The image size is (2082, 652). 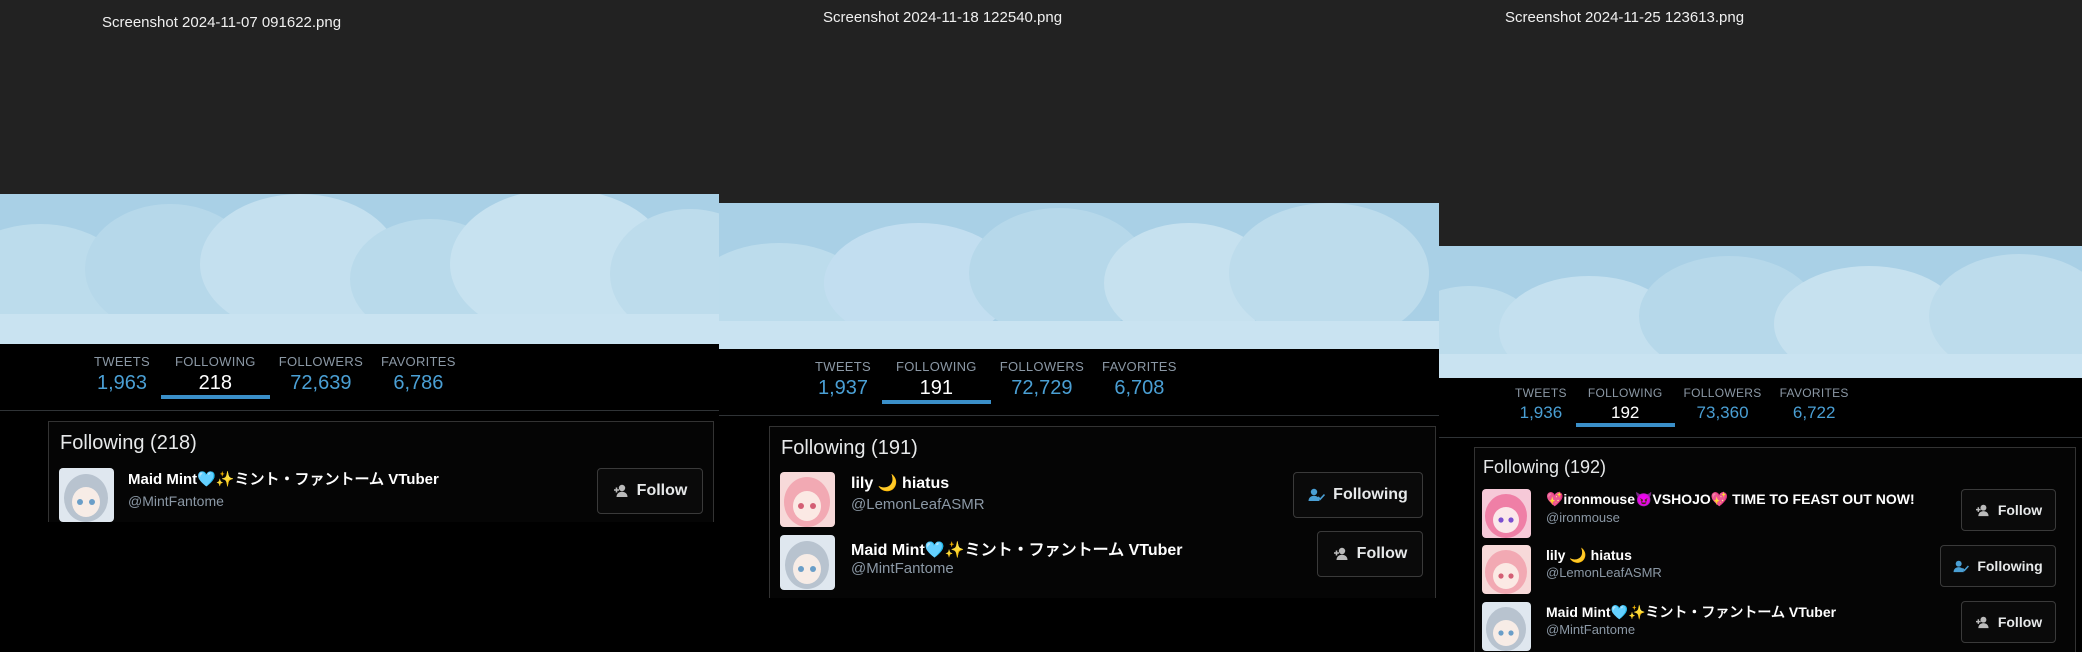 I want to click on stat-value: 72,639, so click(x=321, y=383).